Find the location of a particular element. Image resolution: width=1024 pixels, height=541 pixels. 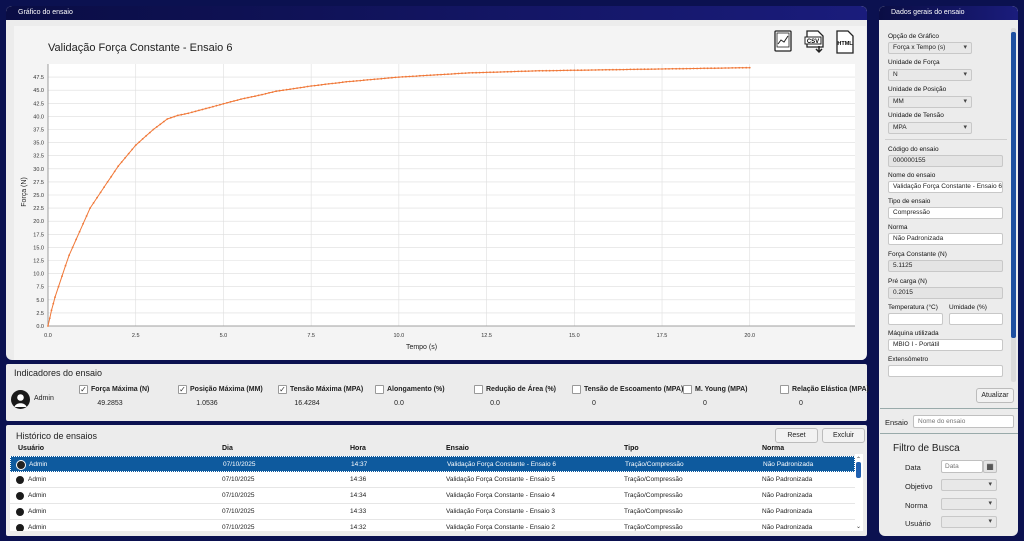

table-cell: Validação Força Constante - Ensaio 6 is located at coordinates (501, 464).